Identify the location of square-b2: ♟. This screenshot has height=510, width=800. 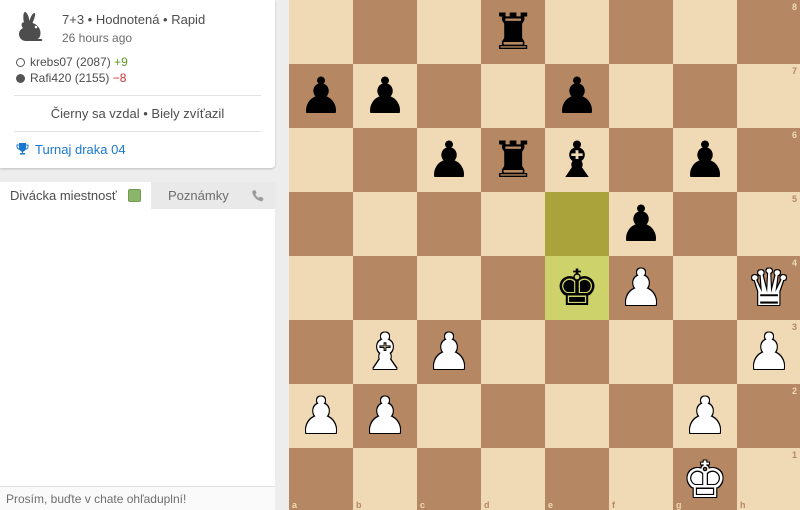
(385, 416).